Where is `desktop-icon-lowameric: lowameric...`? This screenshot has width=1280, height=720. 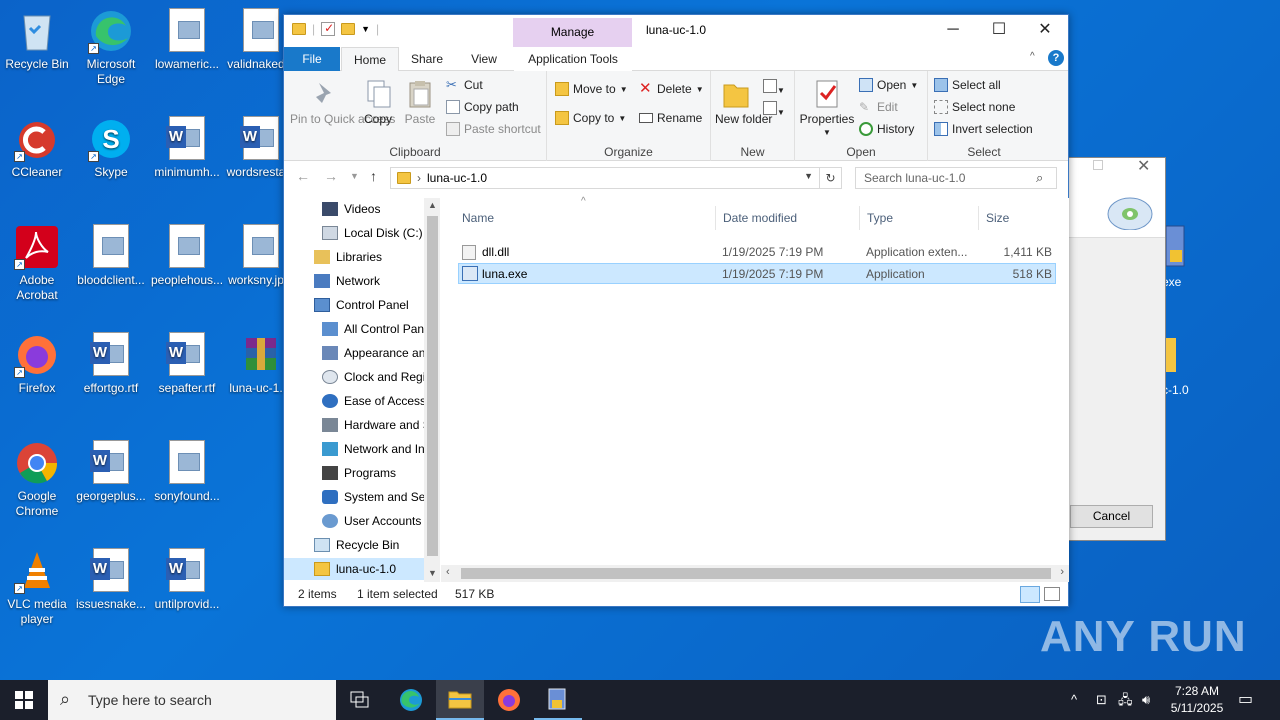 desktop-icon-lowameric: lowameric... is located at coordinates (187, 40).